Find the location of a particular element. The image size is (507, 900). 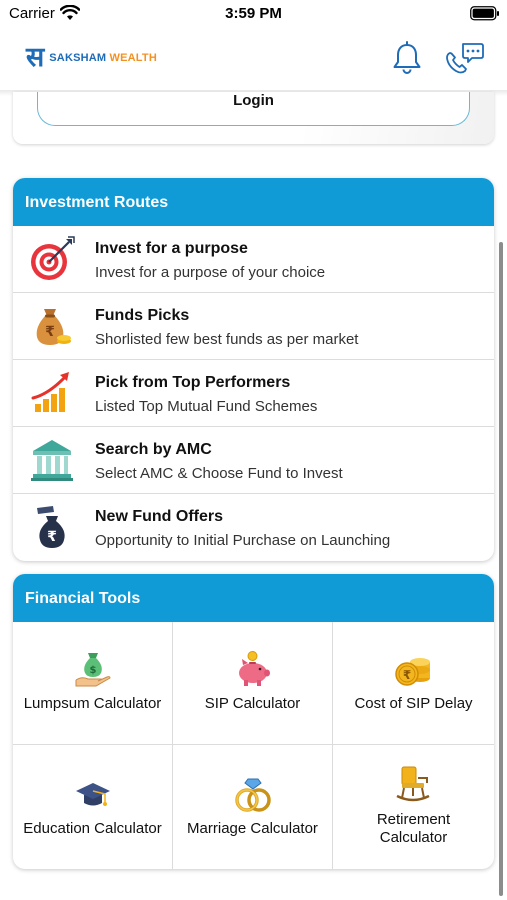

route-title: New Fund Offers is located at coordinates (159, 516).